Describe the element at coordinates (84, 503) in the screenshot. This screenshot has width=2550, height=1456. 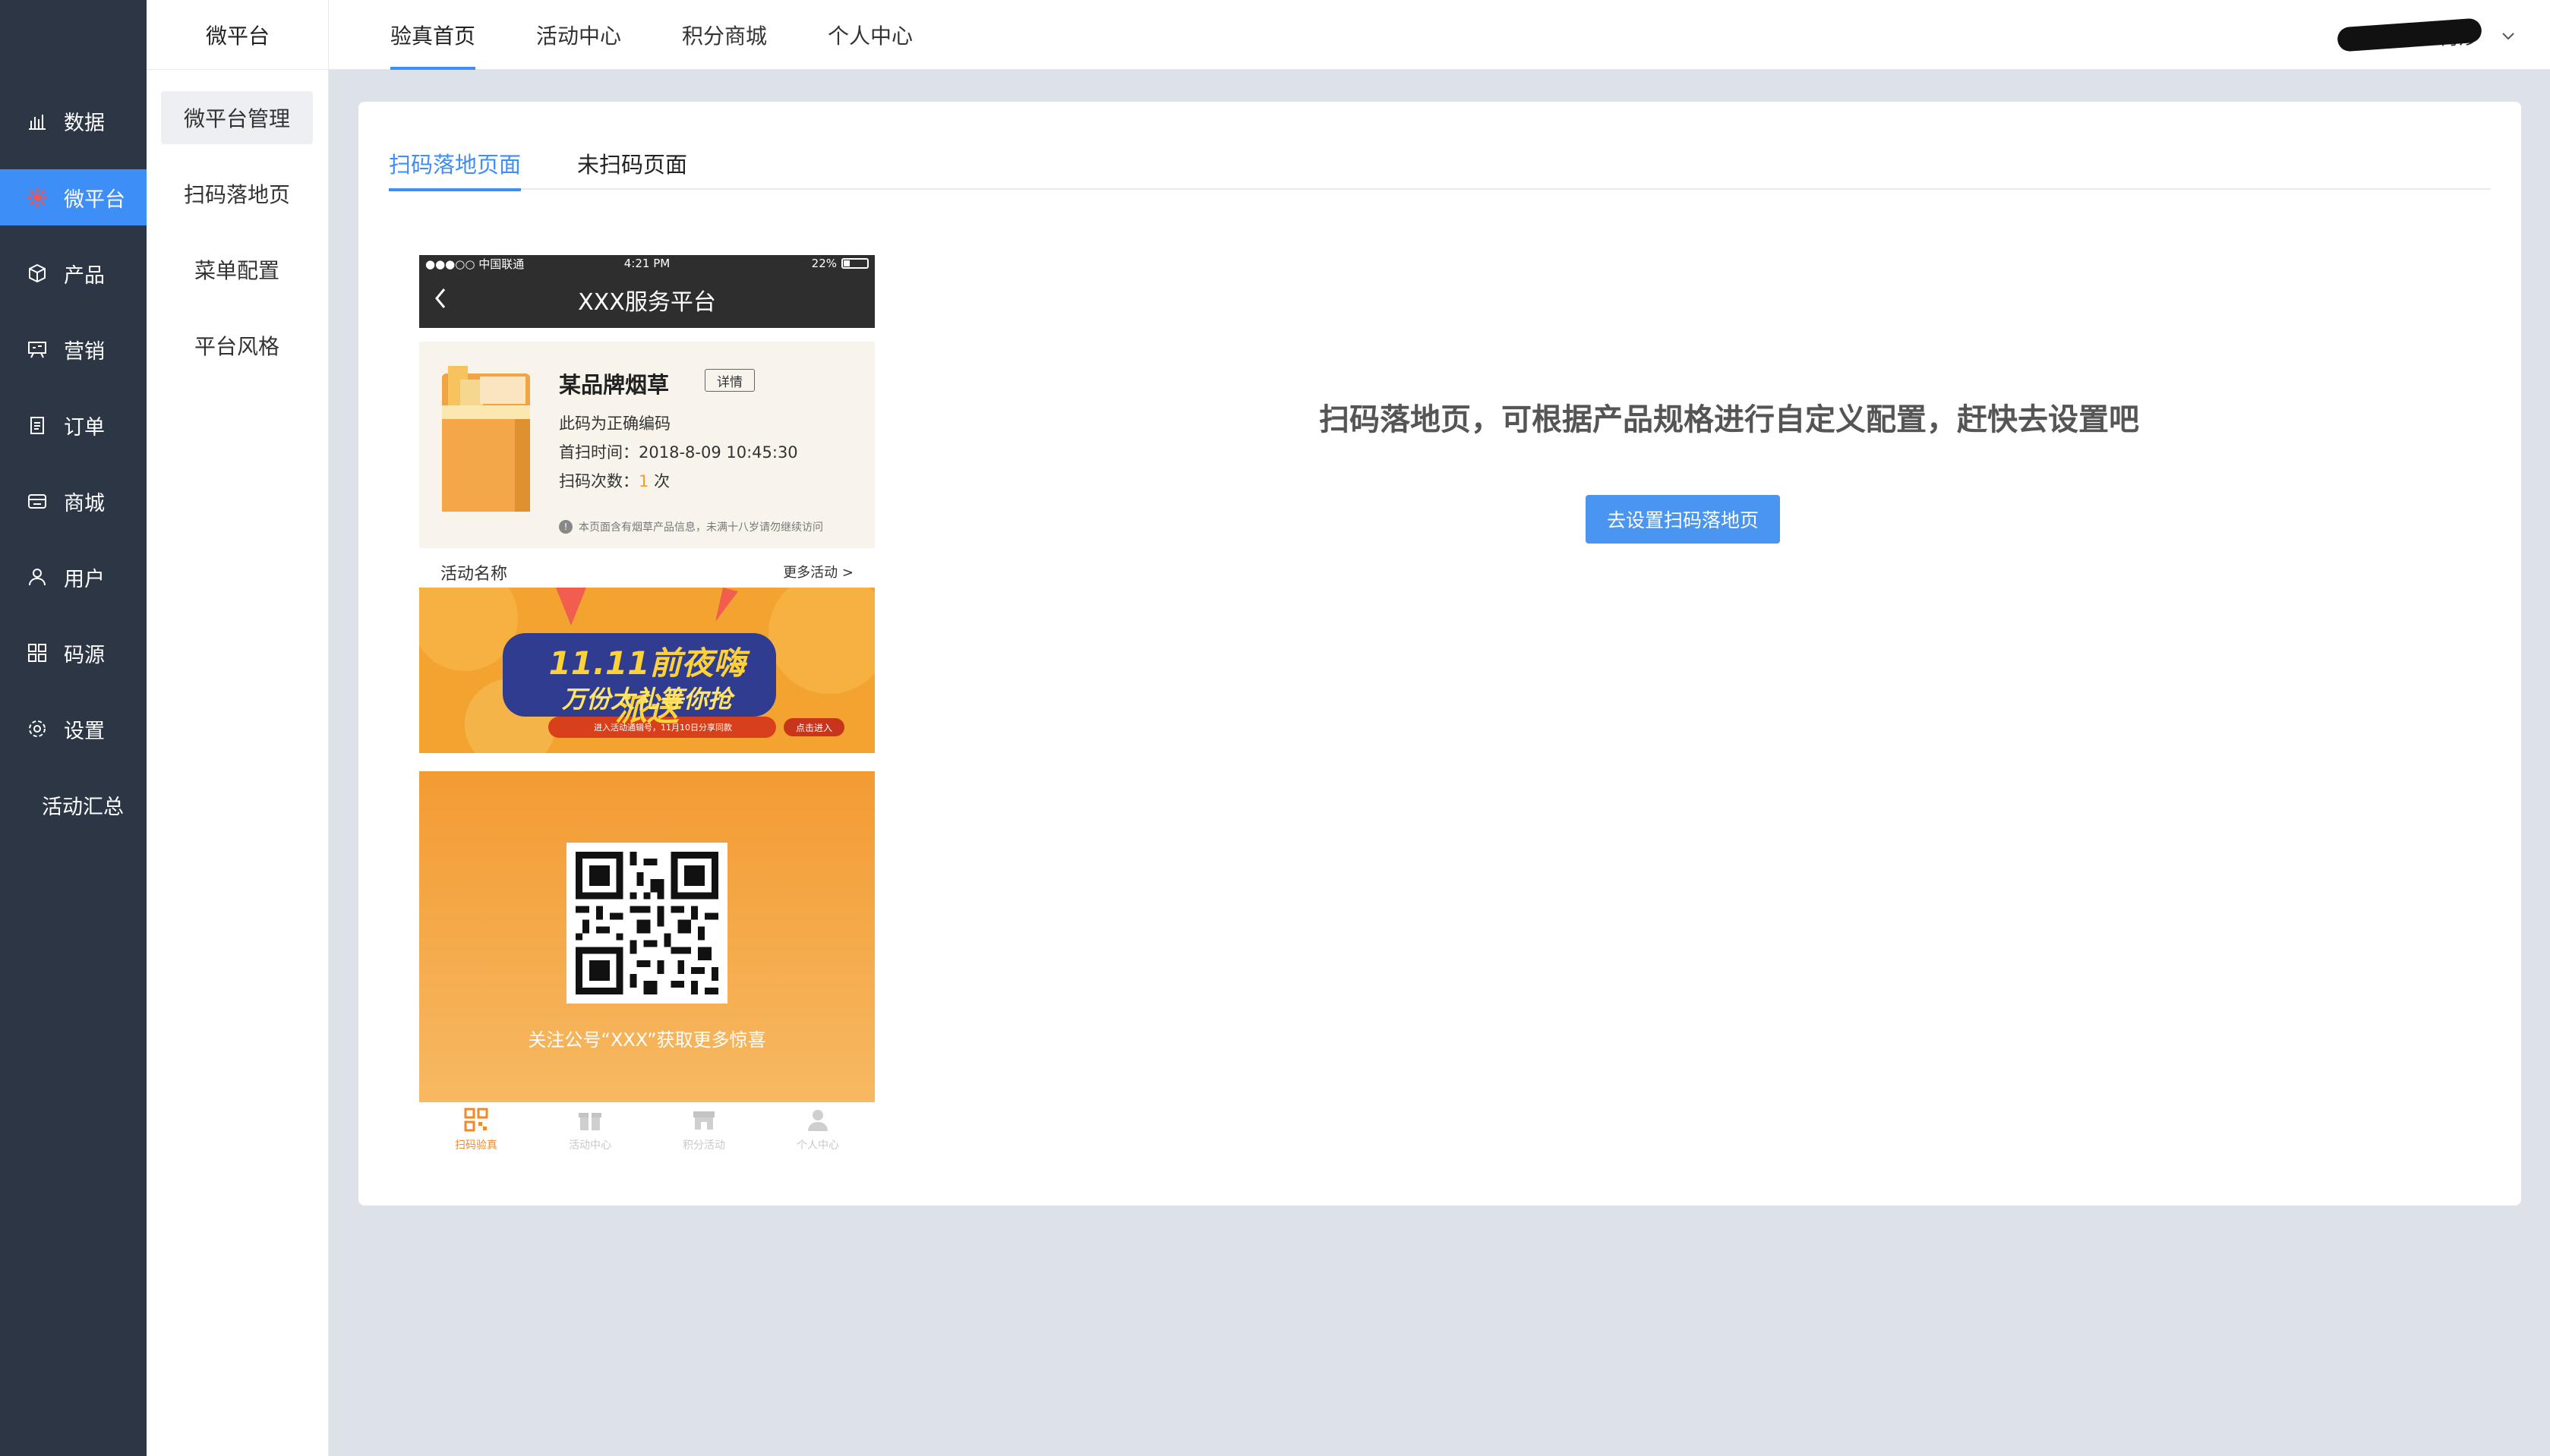
I see `sidebar-item-label: 商城` at that location.